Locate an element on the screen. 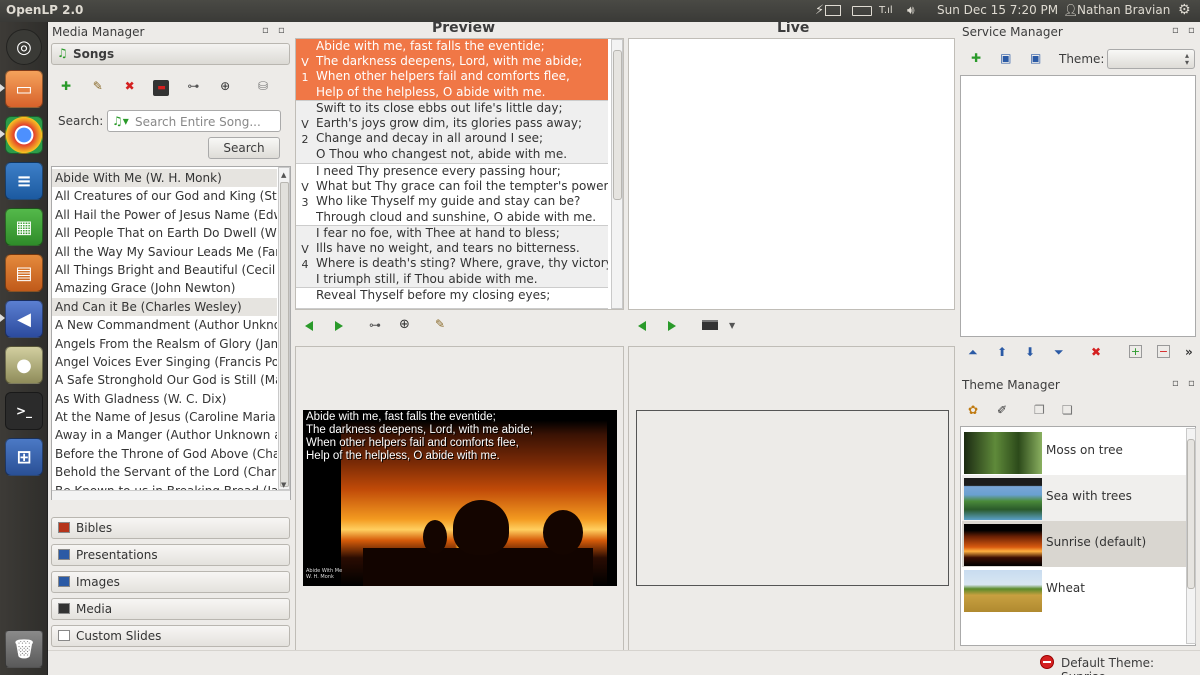  move-up-icon: ⬆ is located at coordinates (1002, 352).